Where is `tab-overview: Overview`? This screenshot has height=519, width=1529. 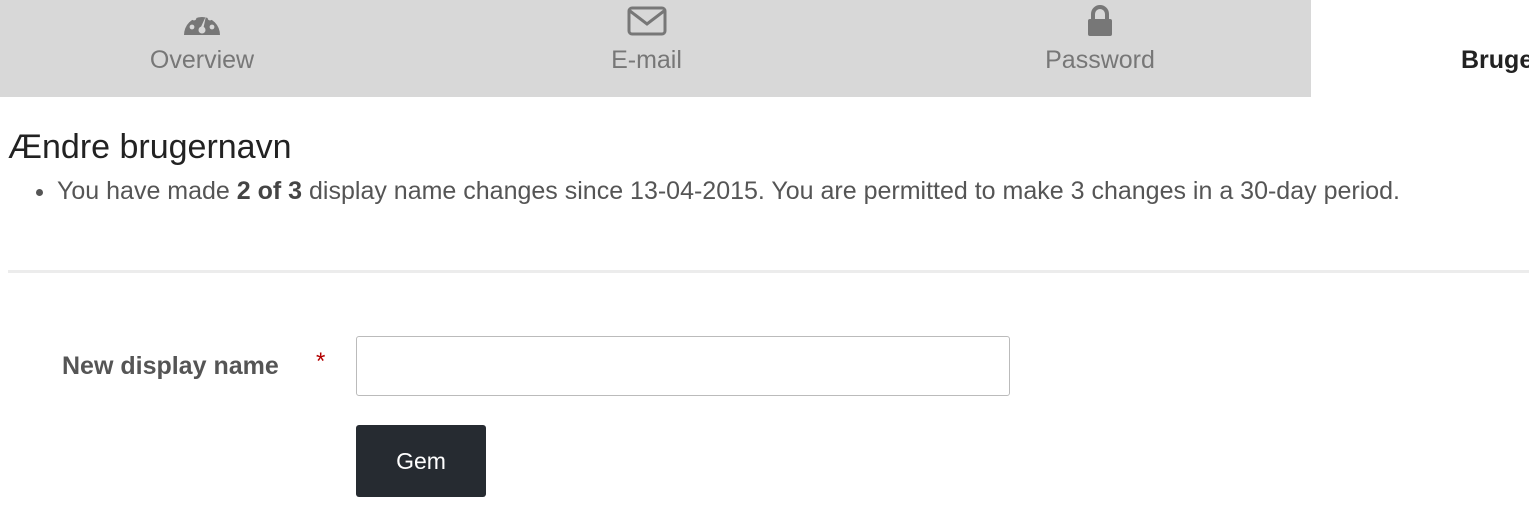
tab-overview: Overview is located at coordinates (202, 48).